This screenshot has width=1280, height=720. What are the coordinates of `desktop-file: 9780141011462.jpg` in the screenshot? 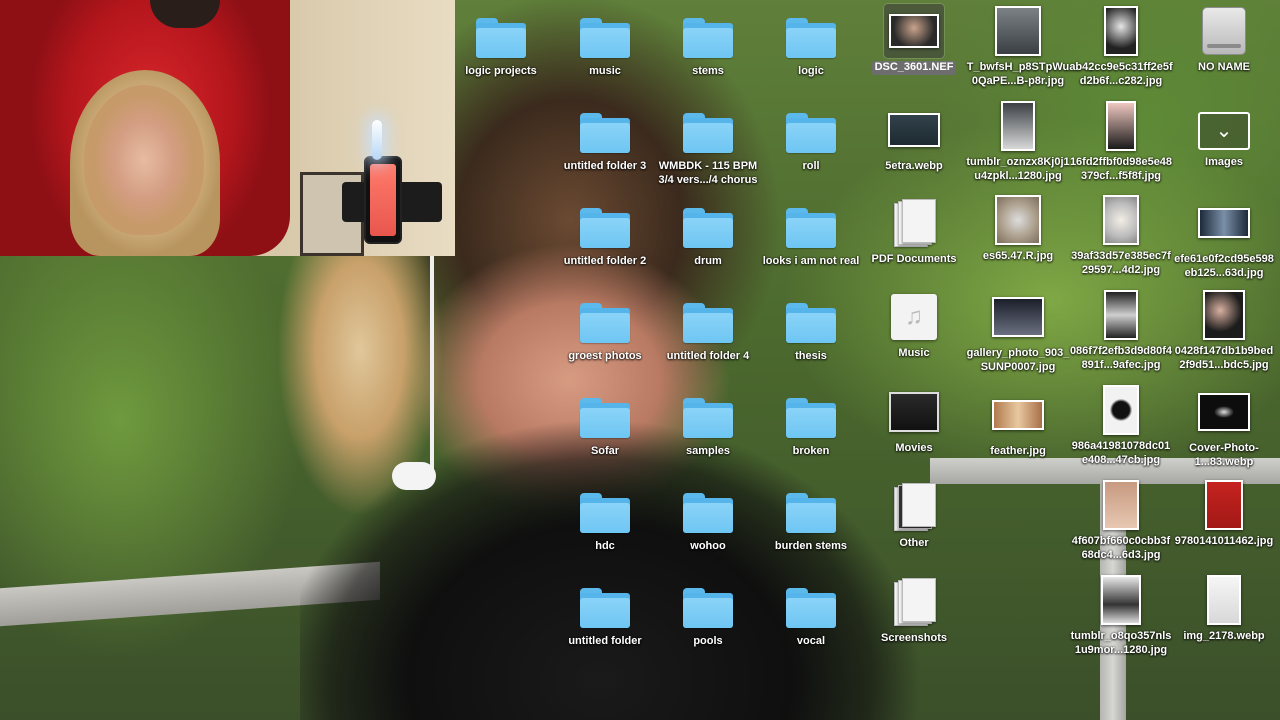 It's located at (1224, 513).